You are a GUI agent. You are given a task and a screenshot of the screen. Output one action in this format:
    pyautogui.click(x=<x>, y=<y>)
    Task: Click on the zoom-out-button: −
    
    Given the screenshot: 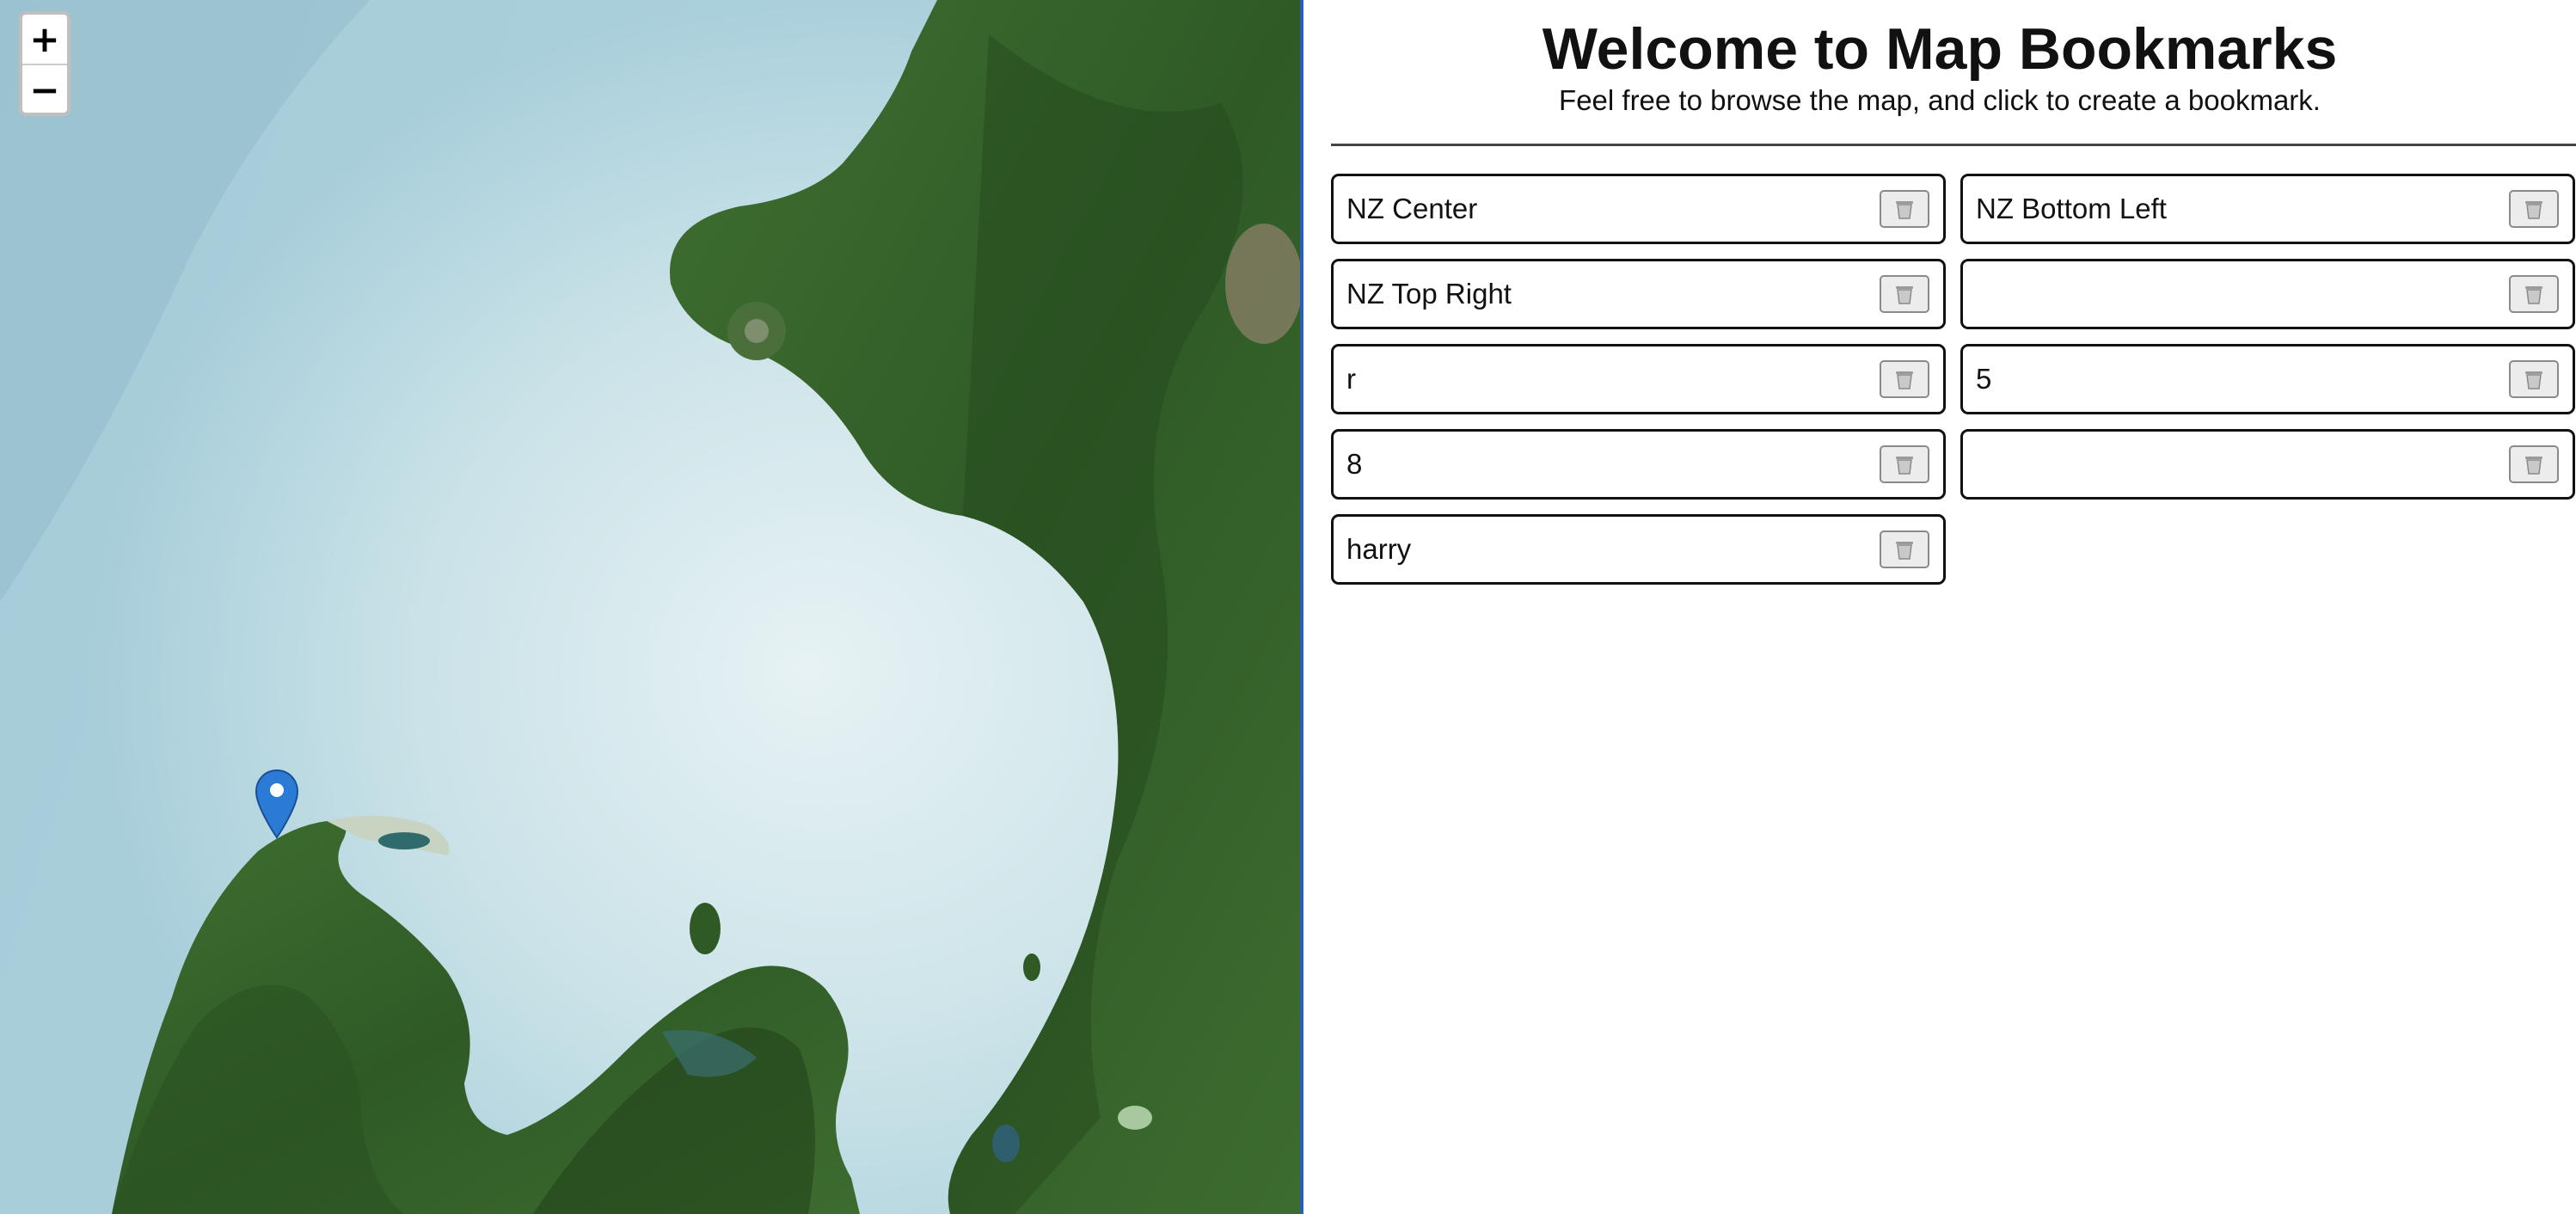 What is the action you would take?
    pyautogui.click(x=44, y=89)
    